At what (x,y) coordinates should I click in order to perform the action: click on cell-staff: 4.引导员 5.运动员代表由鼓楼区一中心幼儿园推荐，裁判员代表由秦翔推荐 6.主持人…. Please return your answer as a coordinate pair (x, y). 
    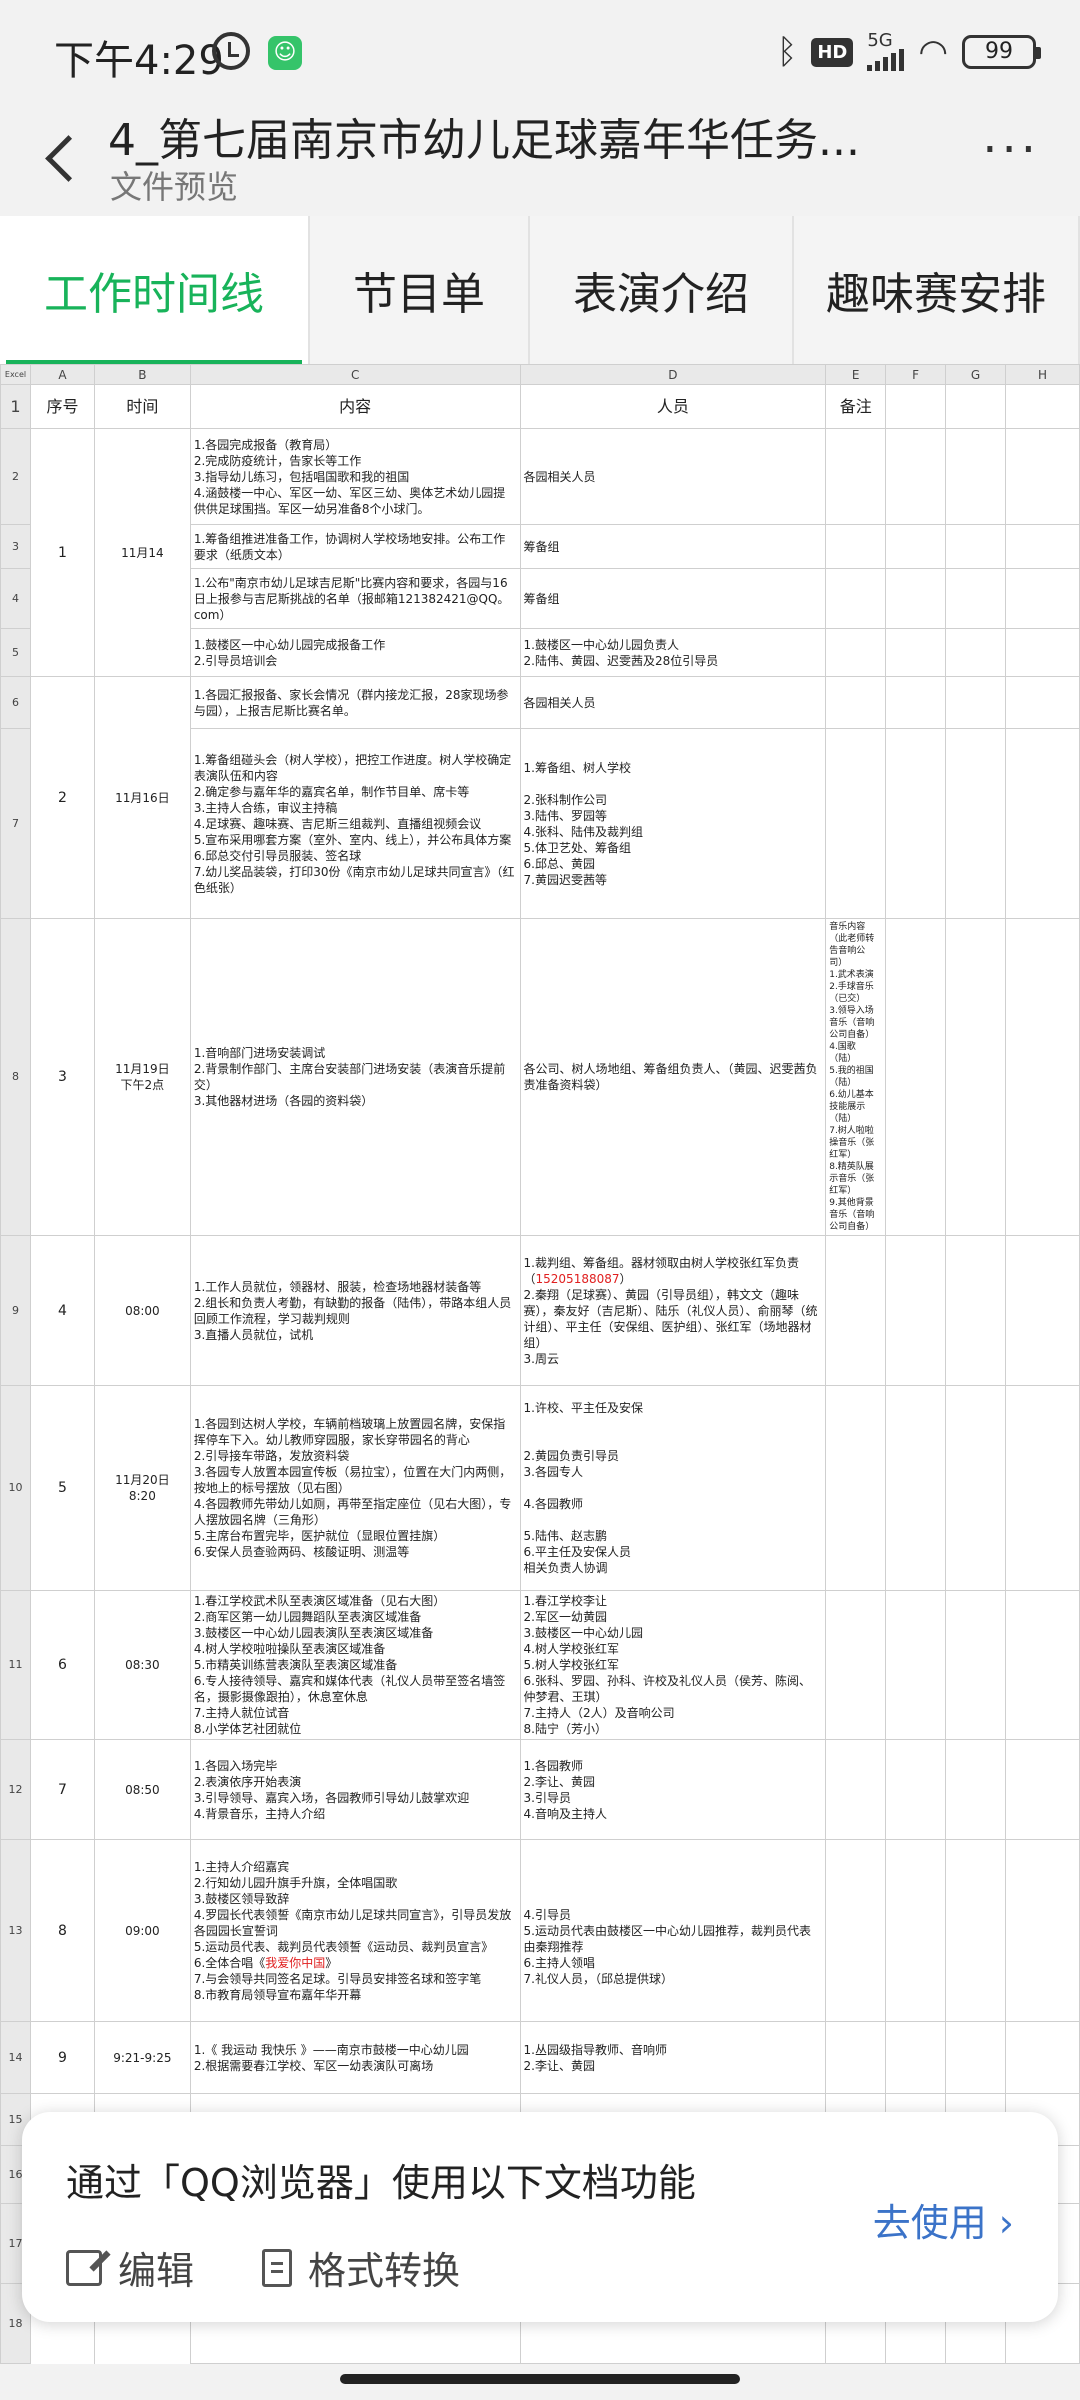
    Looking at the image, I should click on (673, 1930).